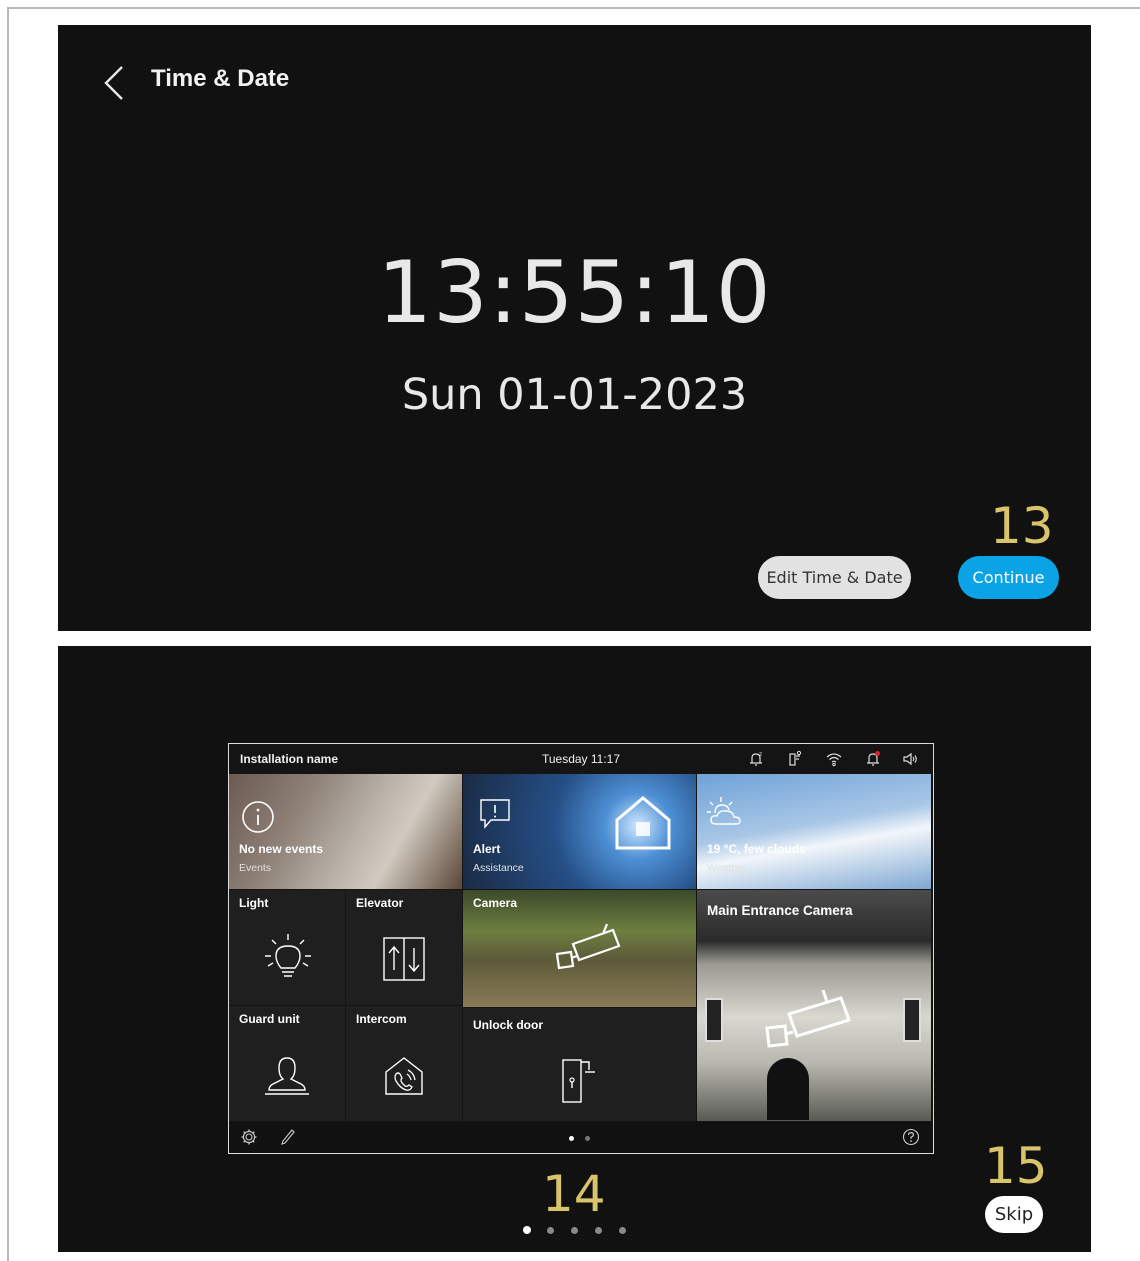 The width and height of the screenshot is (1140, 1261). What do you see at coordinates (495, 903) in the screenshot?
I see `camera-label: Camera` at bounding box center [495, 903].